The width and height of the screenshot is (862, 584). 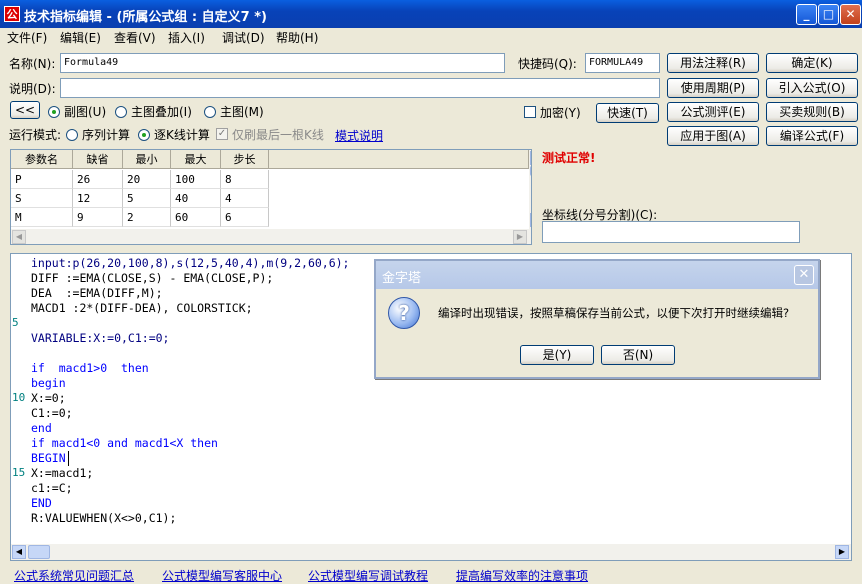 I want to click on menu-view: 查看(V), so click(x=135, y=38).